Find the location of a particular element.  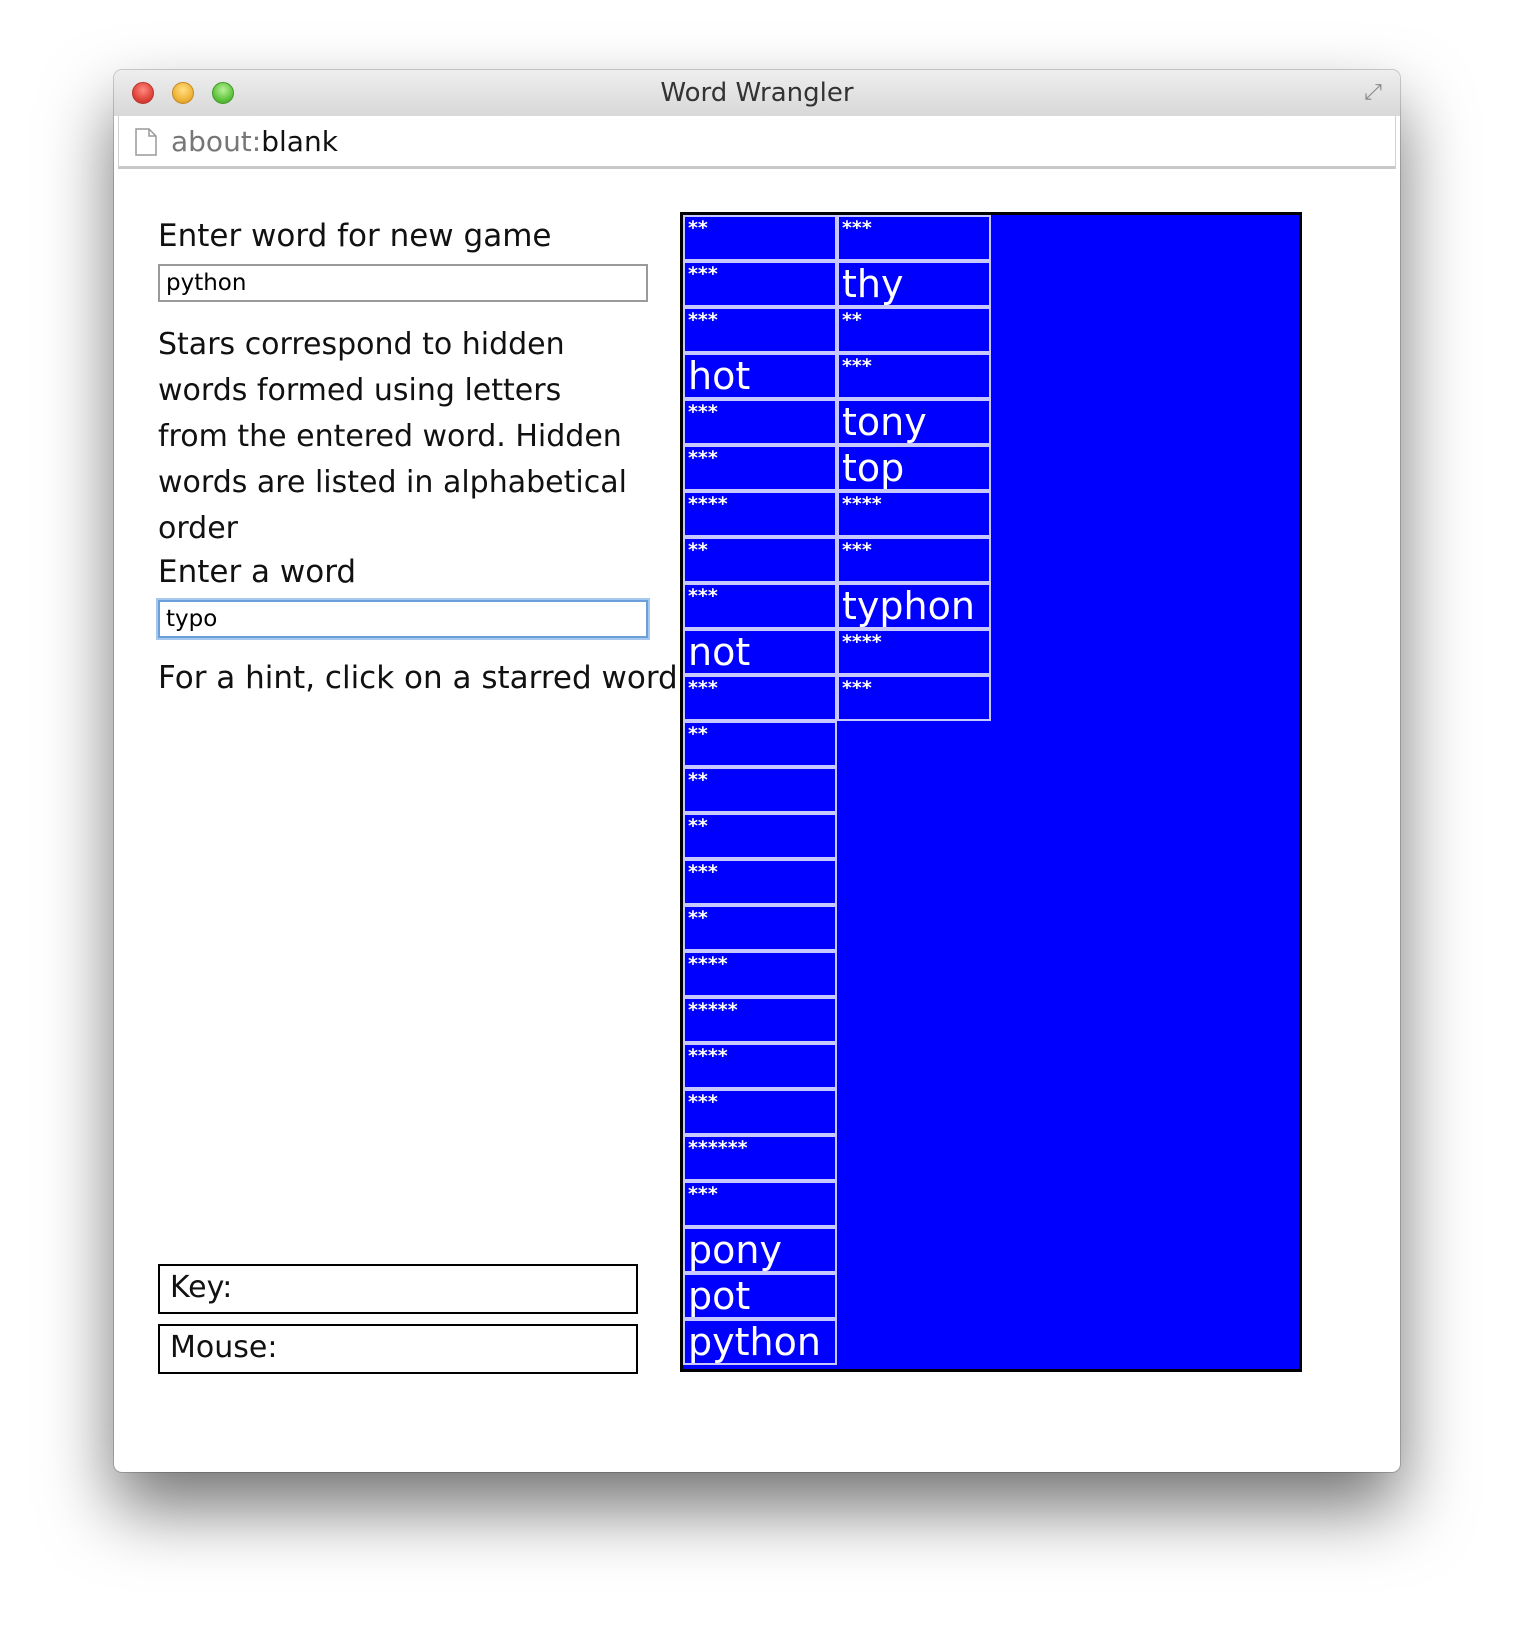

title-bar: Word Wrangler ⤢ is located at coordinates (757, 93).